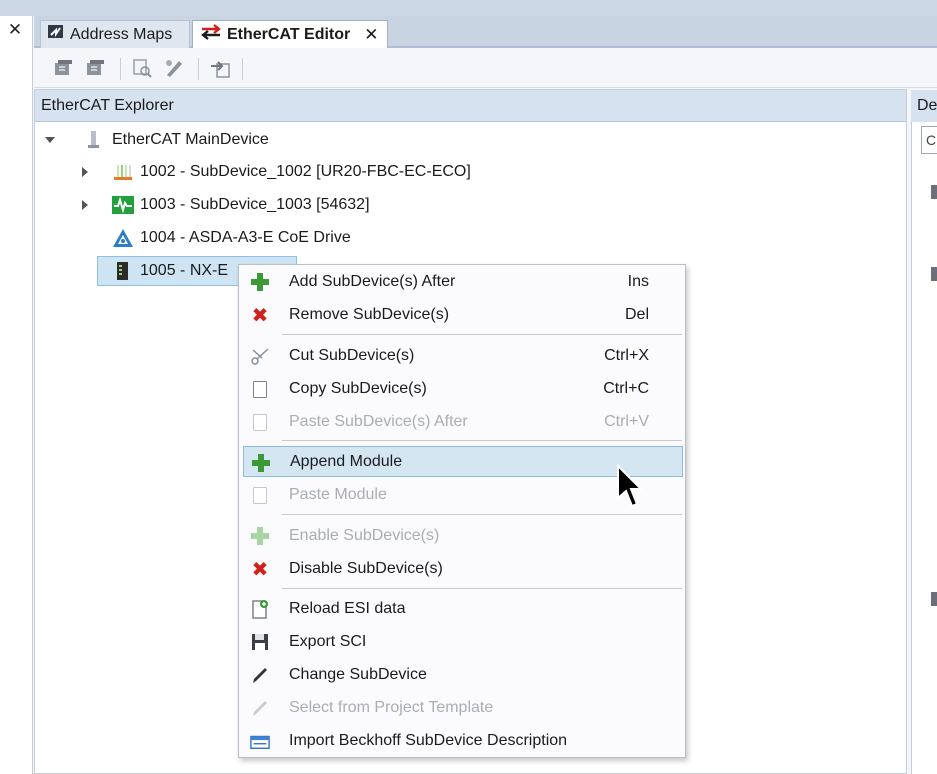 The height and width of the screenshot is (774, 937). What do you see at coordinates (428, 740) in the screenshot?
I see `menu-item-label: Import Beckhoff SubDevice Description` at bounding box center [428, 740].